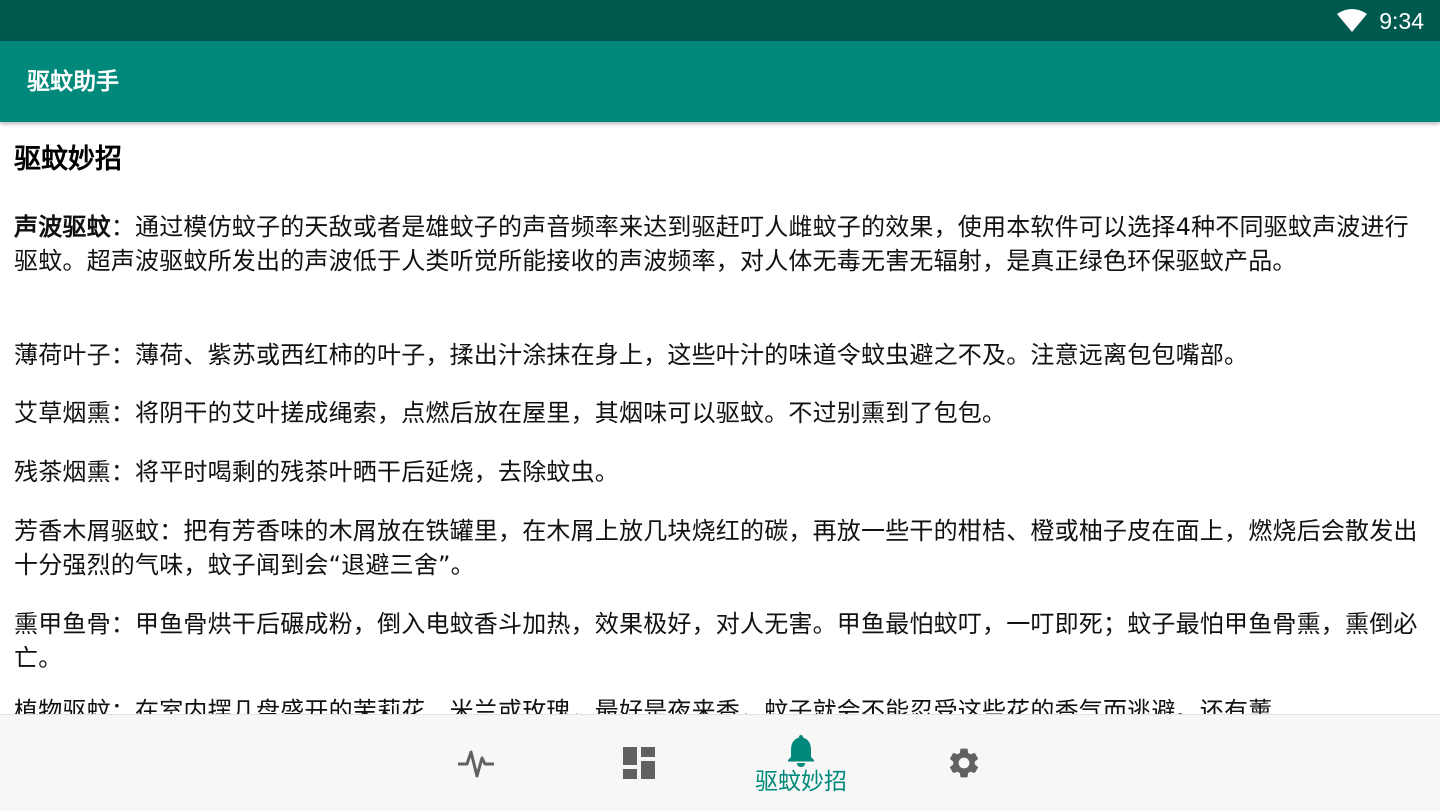 This screenshot has height=811, width=1440. Describe the element at coordinates (558, 413) in the screenshot. I see `tip-text: ：将阴干的艾叶搓成绳索，点燃后放在屋里，其烟味可以驱蚊。不过别熏到了包包。` at that location.